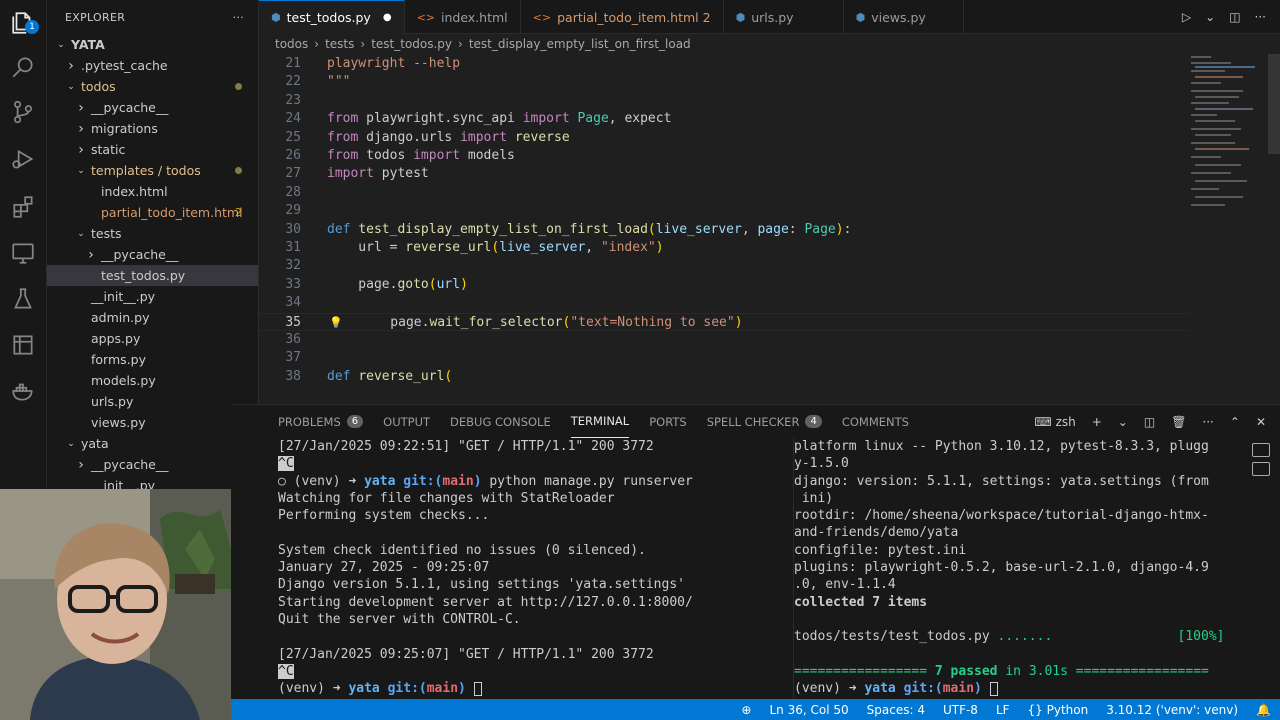  What do you see at coordinates (172, 212) in the screenshot?
I see `tree-item-label: partial_todo_item.html` at bounding box center [172, 212].